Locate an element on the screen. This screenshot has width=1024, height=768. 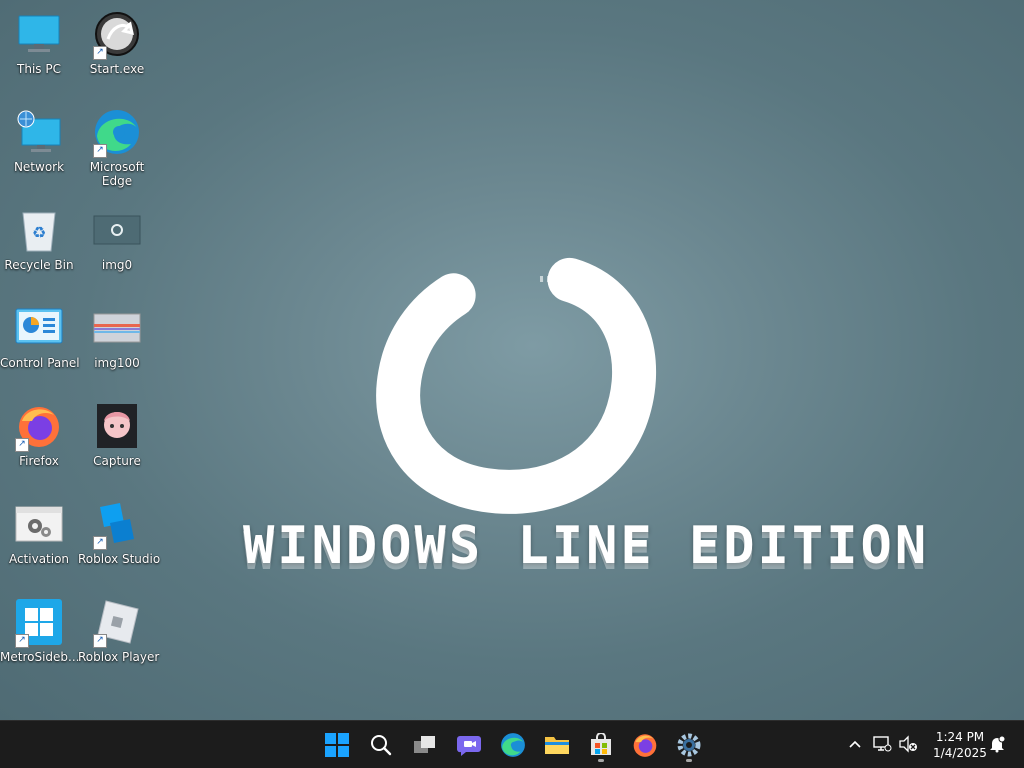
windows-start-icon is located at coordinates (337, 745).